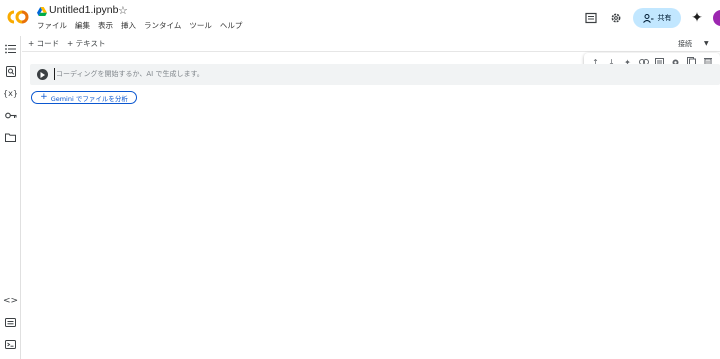 This screenshot has height=359, width=720. What do you see at coordinates (86, 43) in the screenshot?
I see `add-text-button: + テキスト` at bounding box center [86, 43].